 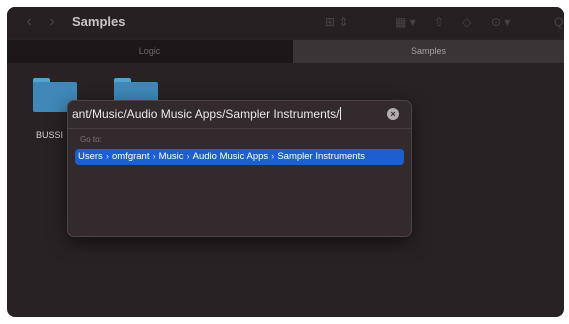 What do you see at coordinates (321, 156) in the screenshot?
I see `breadcrumb-item: Sampler Instruments` at bounding box center [321, 156].